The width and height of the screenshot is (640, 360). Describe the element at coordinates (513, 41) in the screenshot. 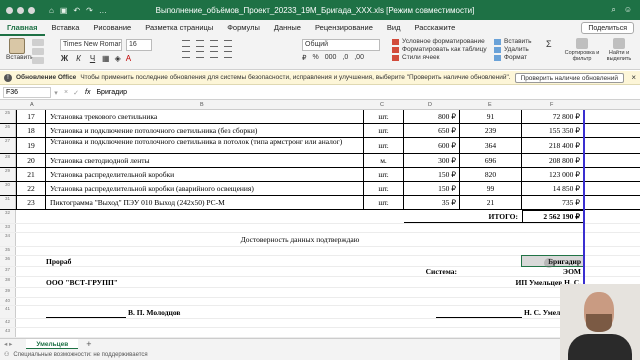

I see `insert-cells-button: Вставить` at that location.